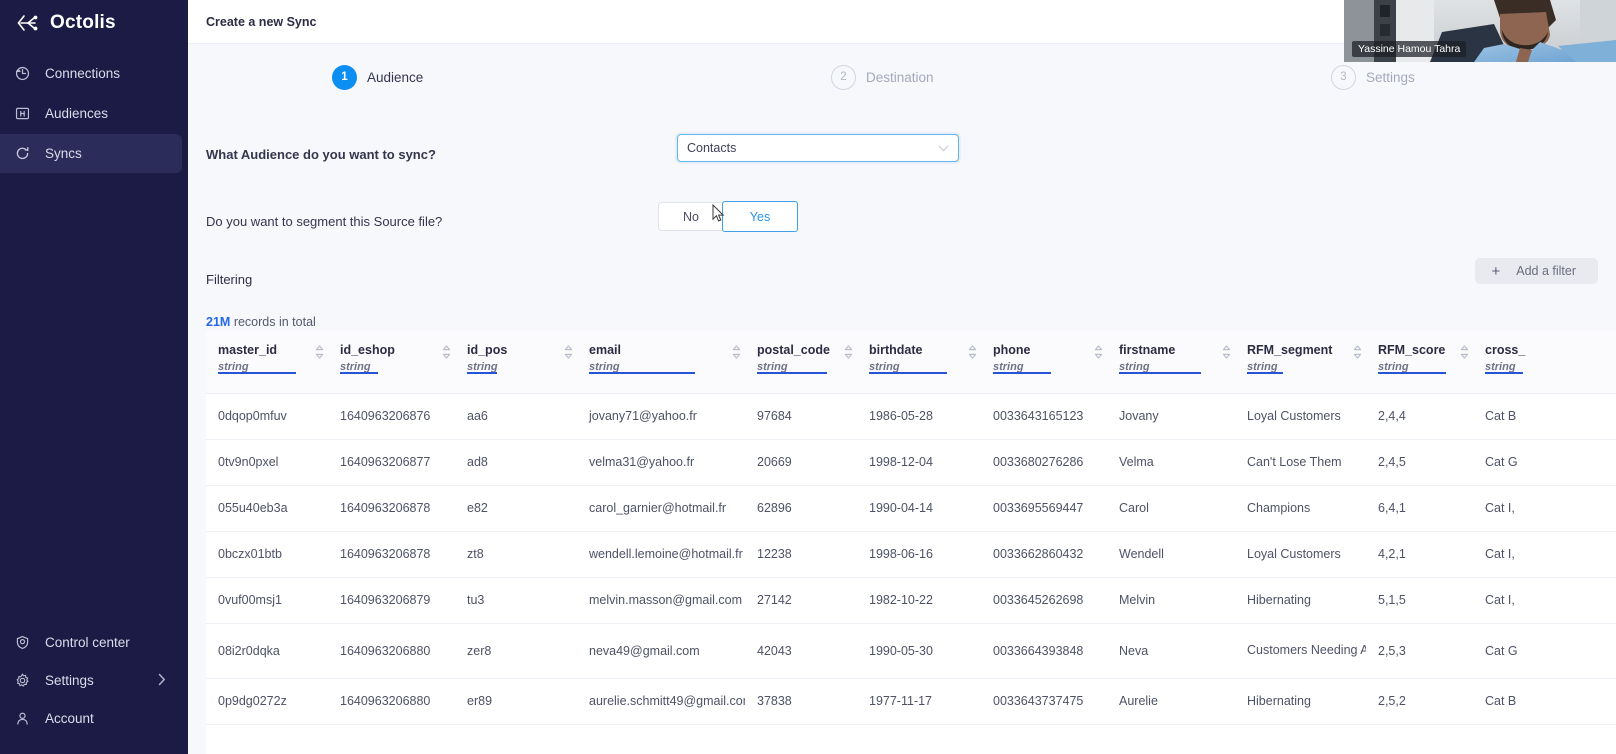  Describe the element at coordinates (919, 416) in the screenshot. I see `cell-birthdate: 1986-05-28` at that location.